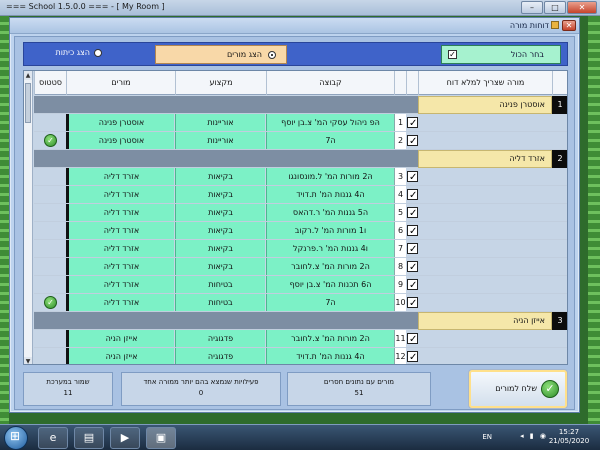 The width and height of the screenshot is (600, 450). What do you see at coordinates (220, 83) in the screenshot?
I see `column-header-subject: מקצוע` at bounding box center [220, 83].